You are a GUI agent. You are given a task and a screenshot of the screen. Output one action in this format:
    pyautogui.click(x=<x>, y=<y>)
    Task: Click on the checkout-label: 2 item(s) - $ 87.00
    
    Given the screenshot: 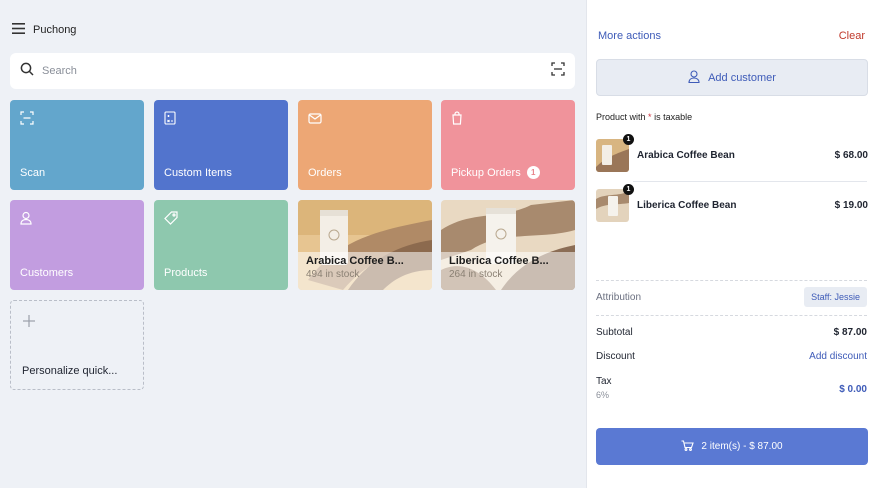 What is the action you would take?
    pyautogui.click(x=742, y=446)
    